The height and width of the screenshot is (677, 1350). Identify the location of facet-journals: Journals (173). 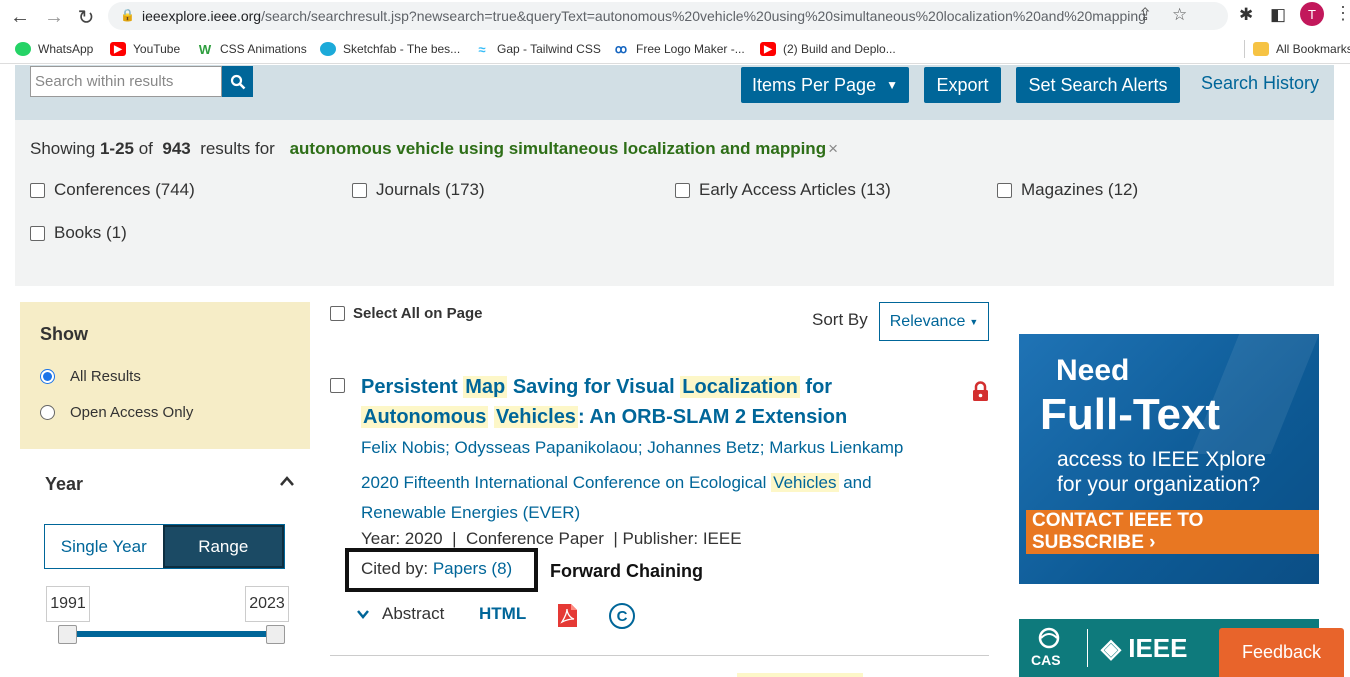
(418, 190).